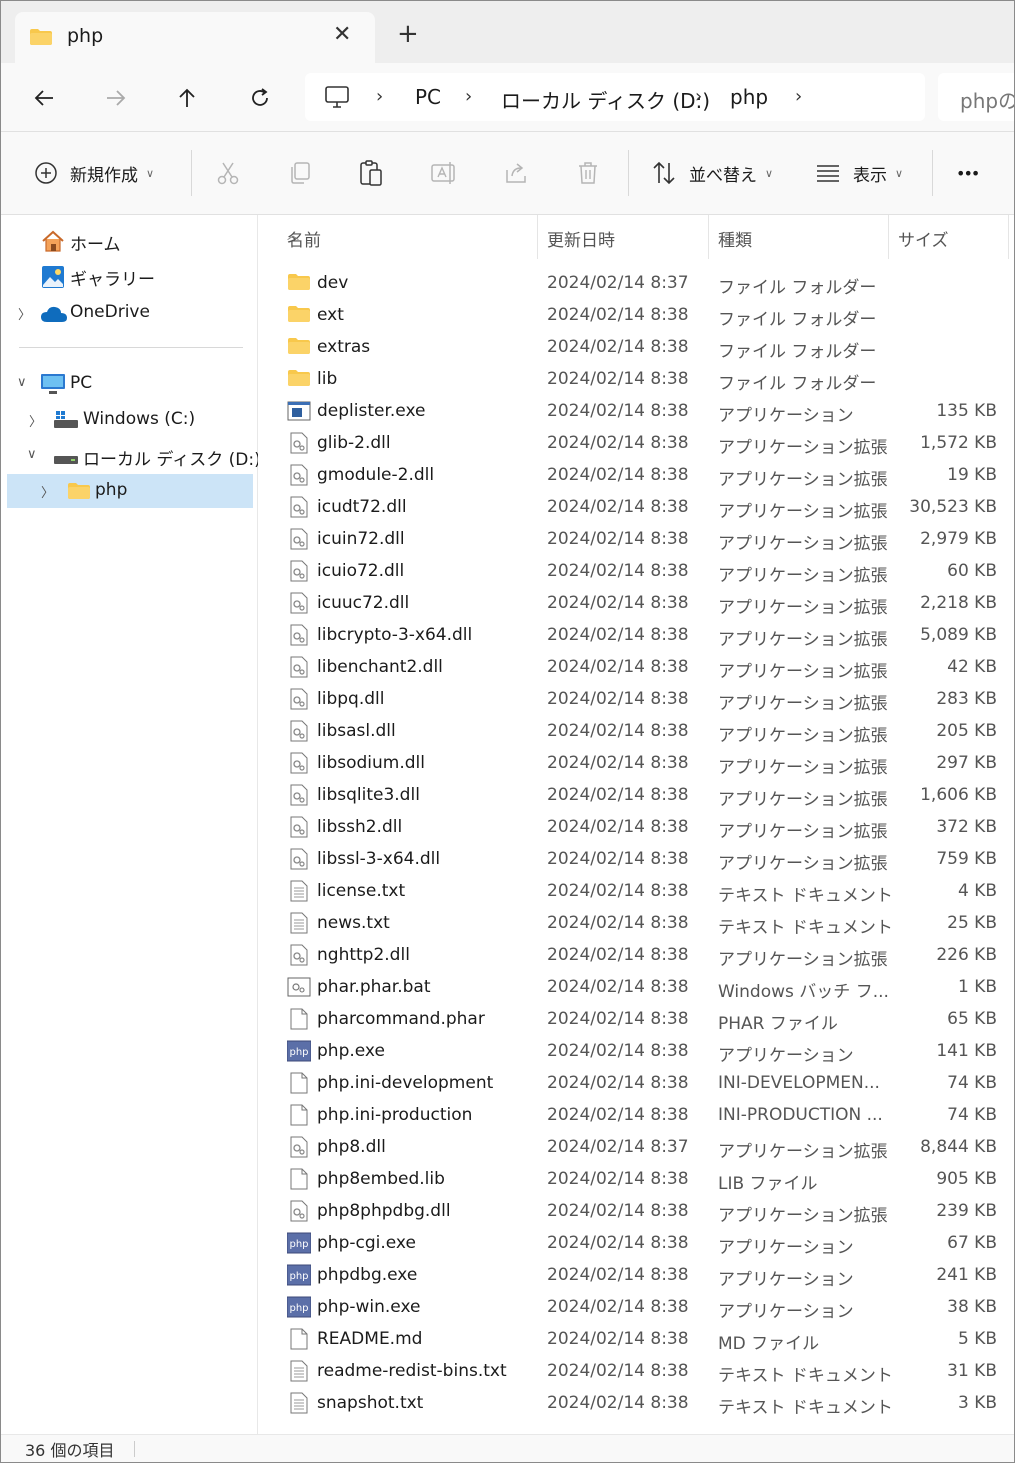  I want to click on nav-windows-c: 〉 Windows (C:), so click(130, 420).